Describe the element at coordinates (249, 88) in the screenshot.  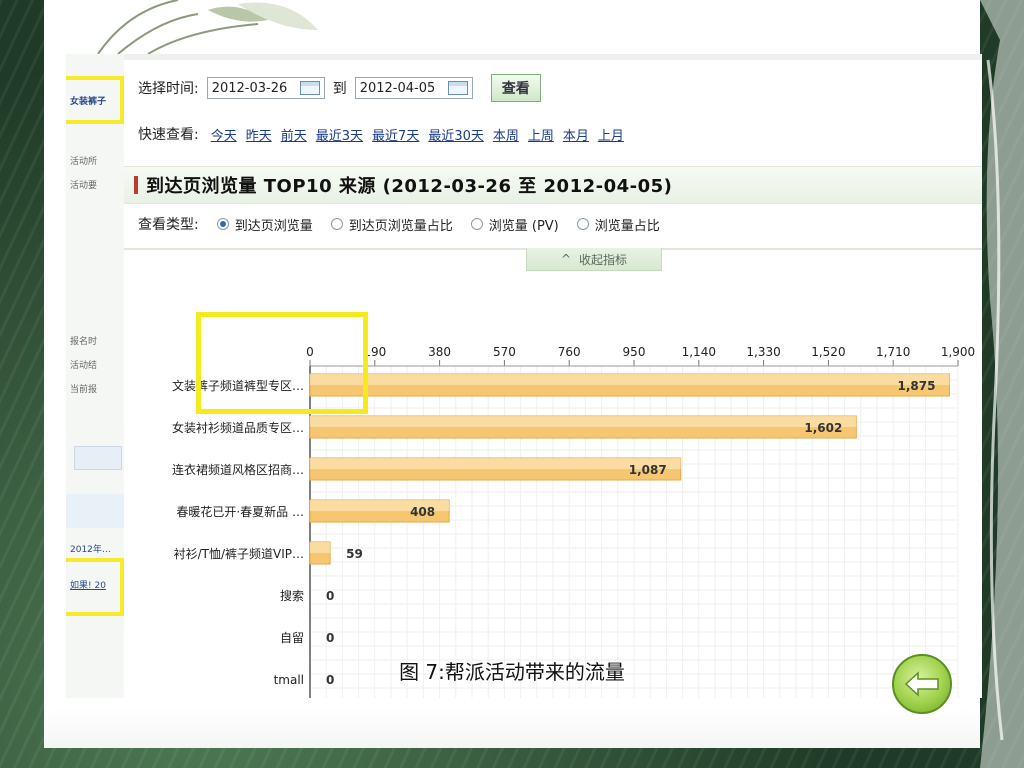
I see `start-date-value: 2012-03-26` at that location.